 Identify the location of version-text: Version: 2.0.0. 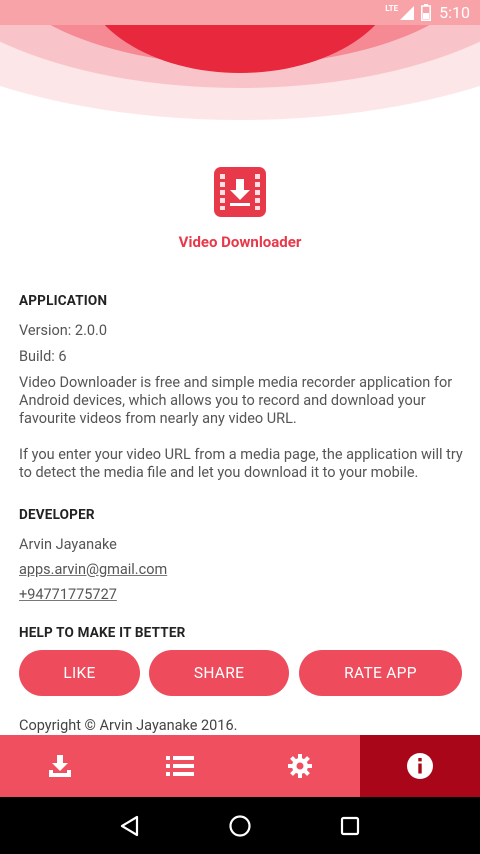
(63, 330).